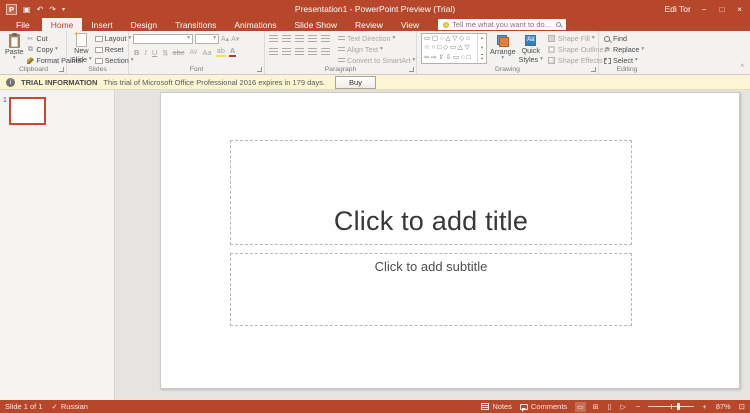 This screenshot has width=750, height=413. What do you see at coordinates (312, 39) in the screenshot?
I see `increase-indent-icon` at bounding box center [312, 39].